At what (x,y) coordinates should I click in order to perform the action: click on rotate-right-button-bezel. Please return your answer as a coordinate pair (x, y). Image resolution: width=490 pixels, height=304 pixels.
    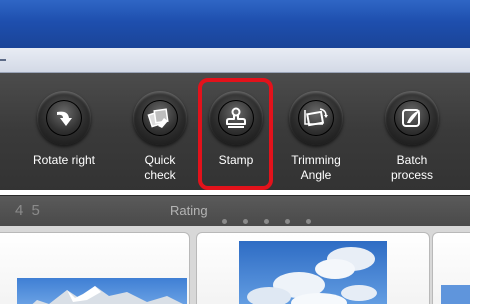
    Looking at the image, I should click on (64, 118).